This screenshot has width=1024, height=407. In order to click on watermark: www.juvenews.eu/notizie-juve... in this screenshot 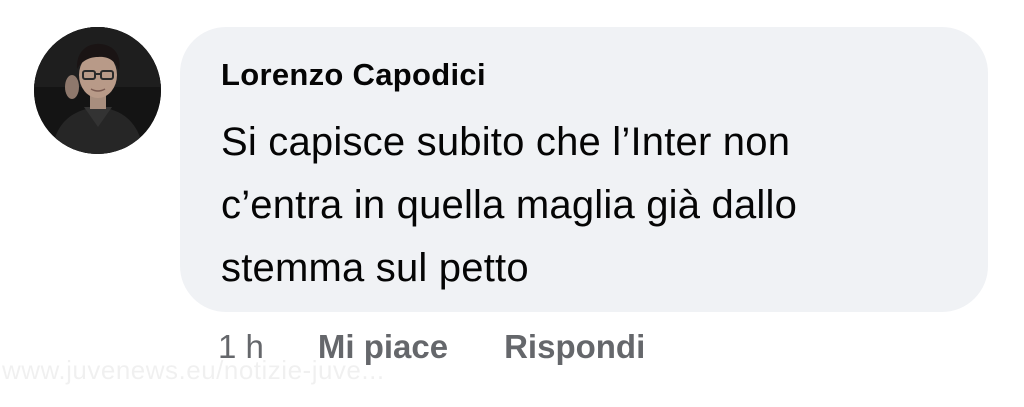, I will do `click(193, 370)`.